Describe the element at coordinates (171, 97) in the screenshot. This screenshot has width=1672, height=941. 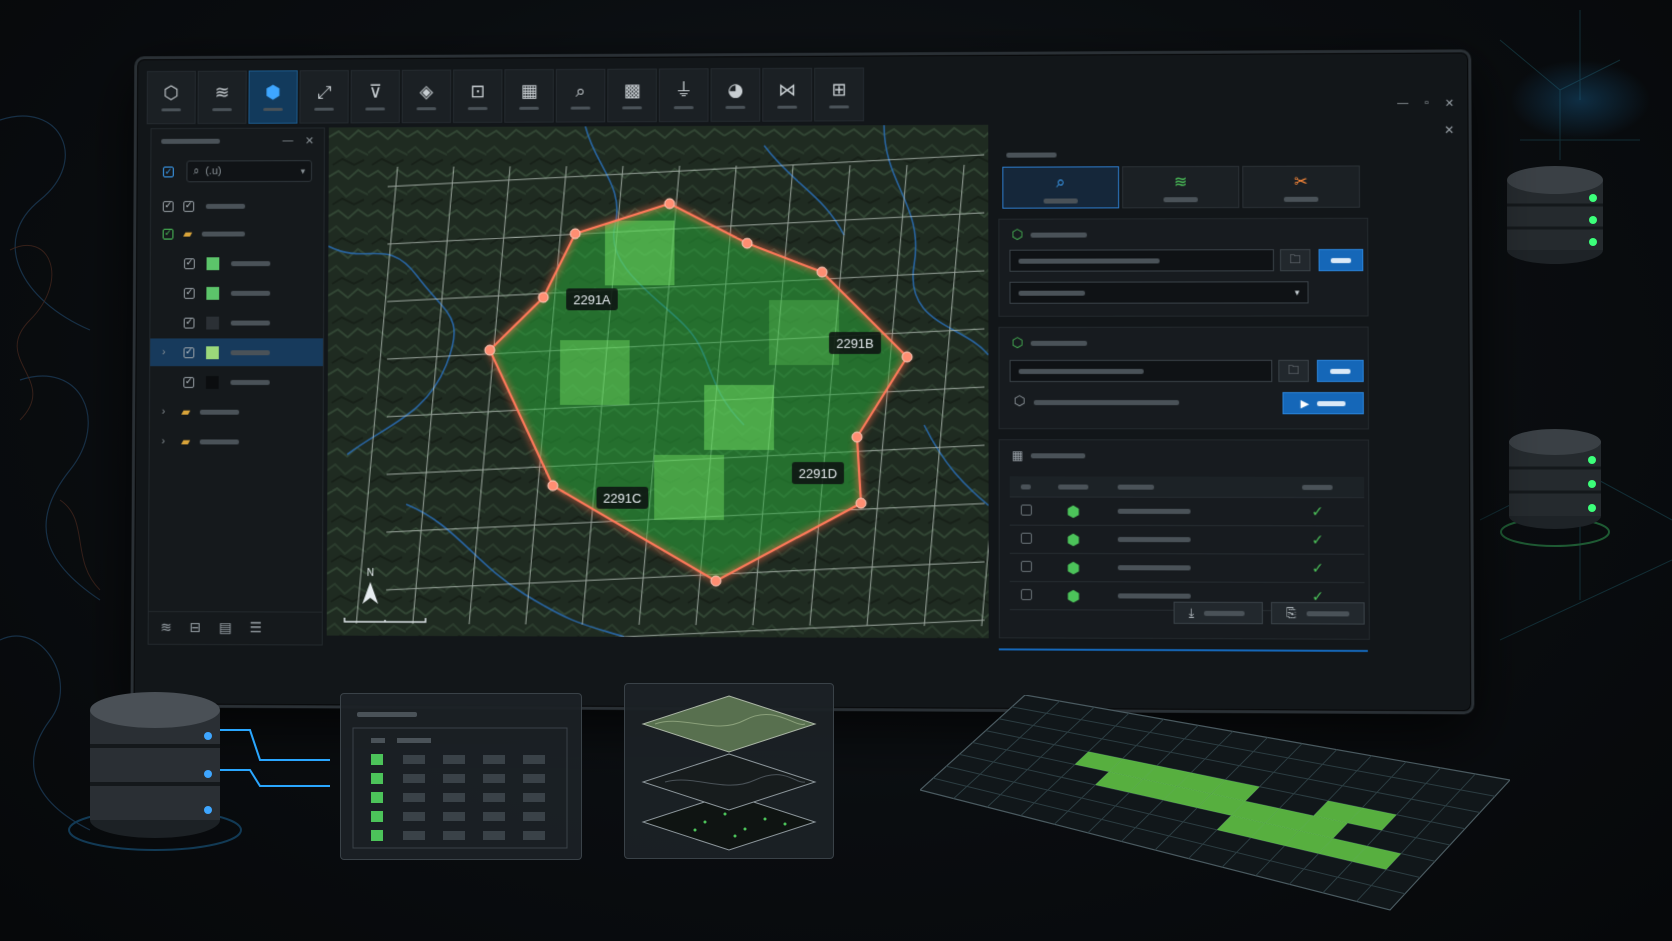
I see `tool-cube: ⬡` at that location.